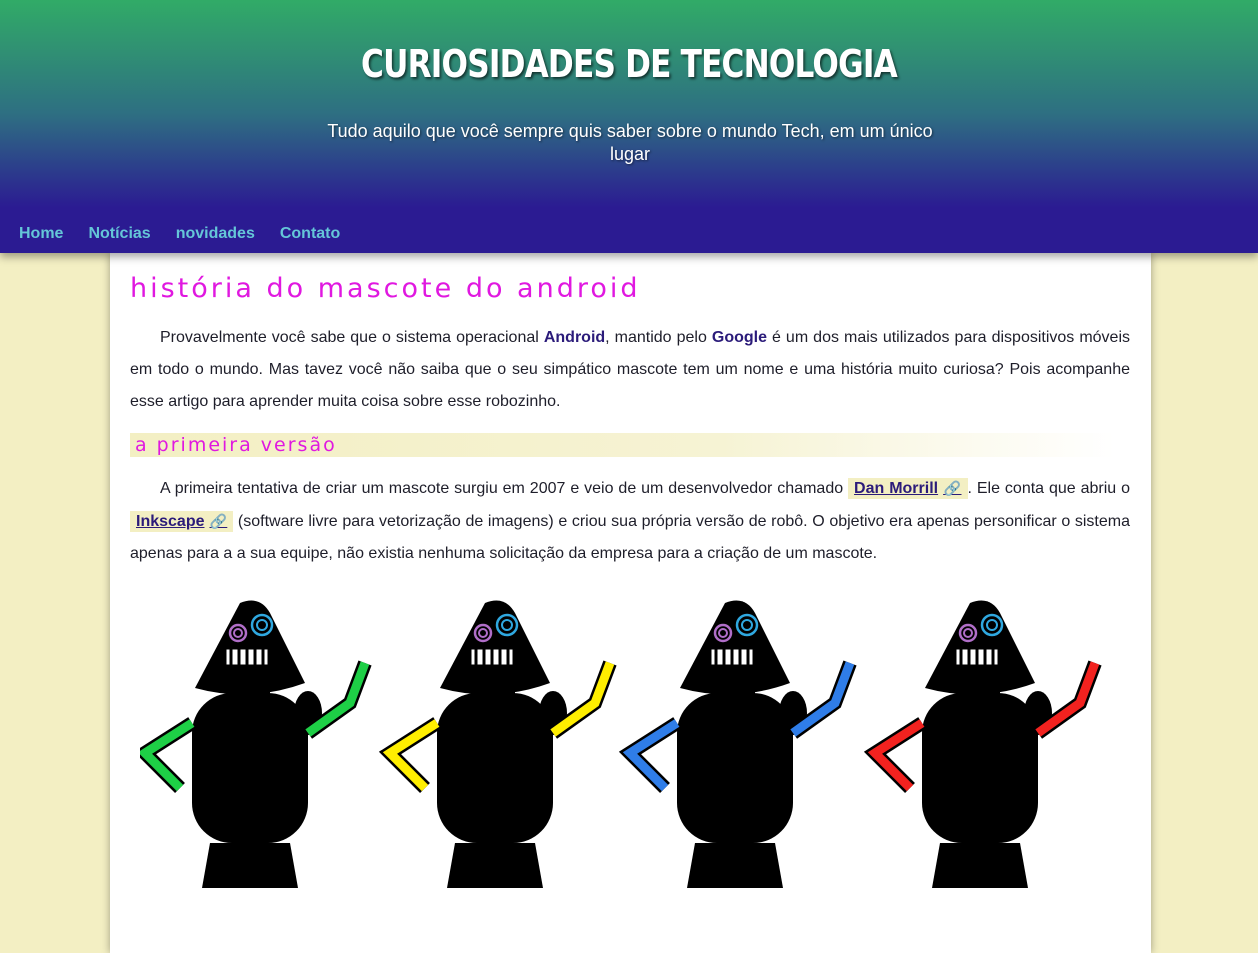 The width and height of the screenshot is (1258, 953). I want to click on inkscape-link-label: Inkscape, so click(170, 521).